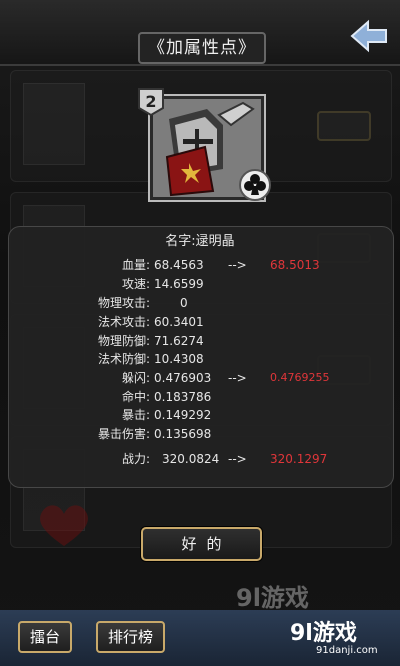 This screenshot has width=400, height=666. I want to click on stat-value: 60.3401, so click(179, 322).